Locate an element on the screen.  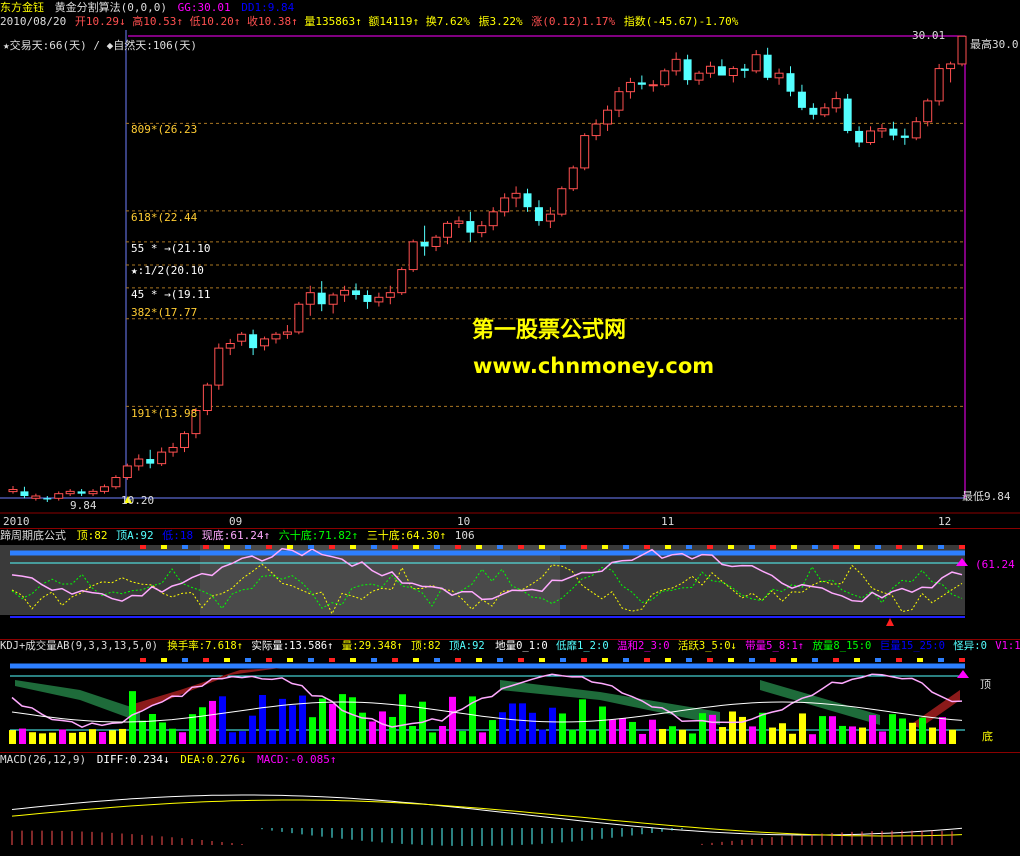
pane1-title: 蹄周期底公式 is located at coordinates (33, 535).